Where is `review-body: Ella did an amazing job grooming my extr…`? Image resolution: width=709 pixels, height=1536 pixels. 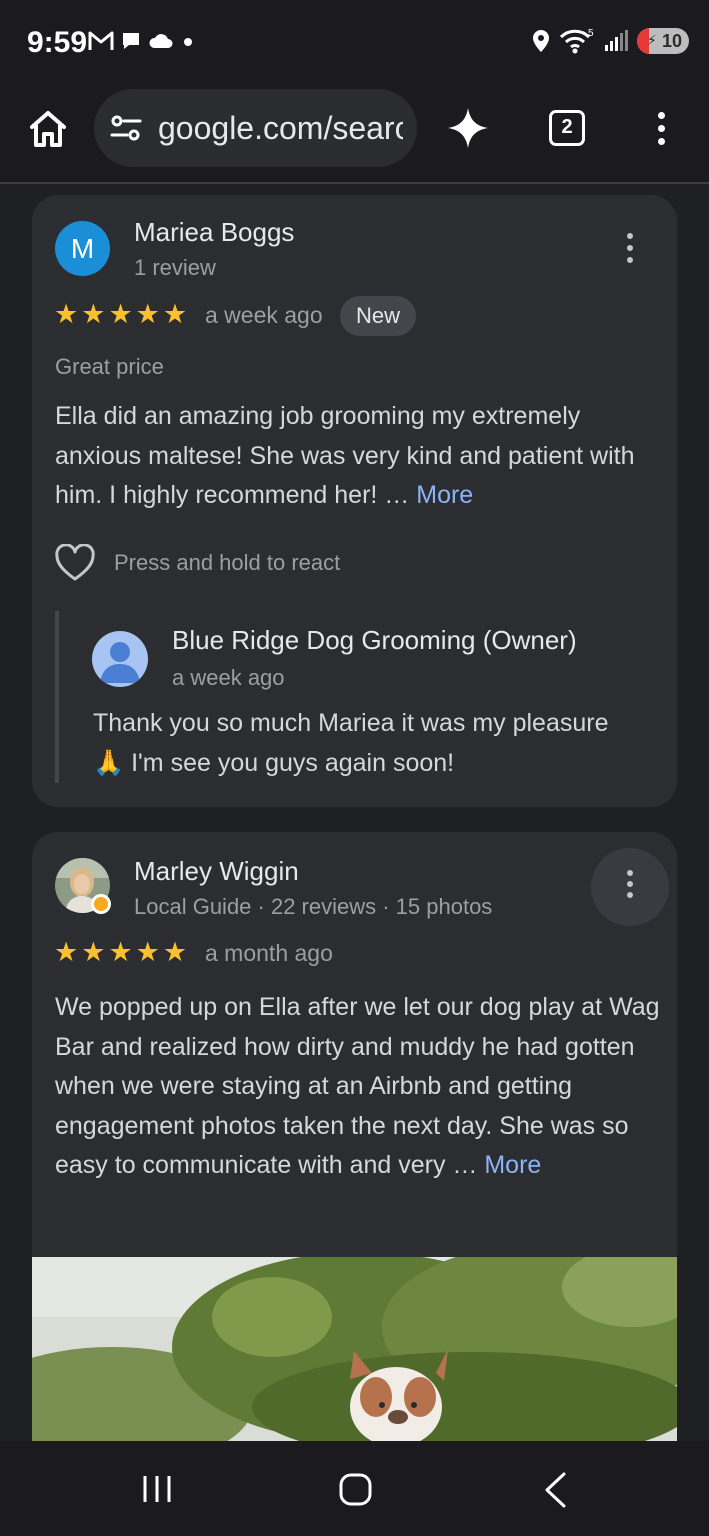
review-body: Ella did an amazing job grooming my extr… is located at coordinates (345, 455).